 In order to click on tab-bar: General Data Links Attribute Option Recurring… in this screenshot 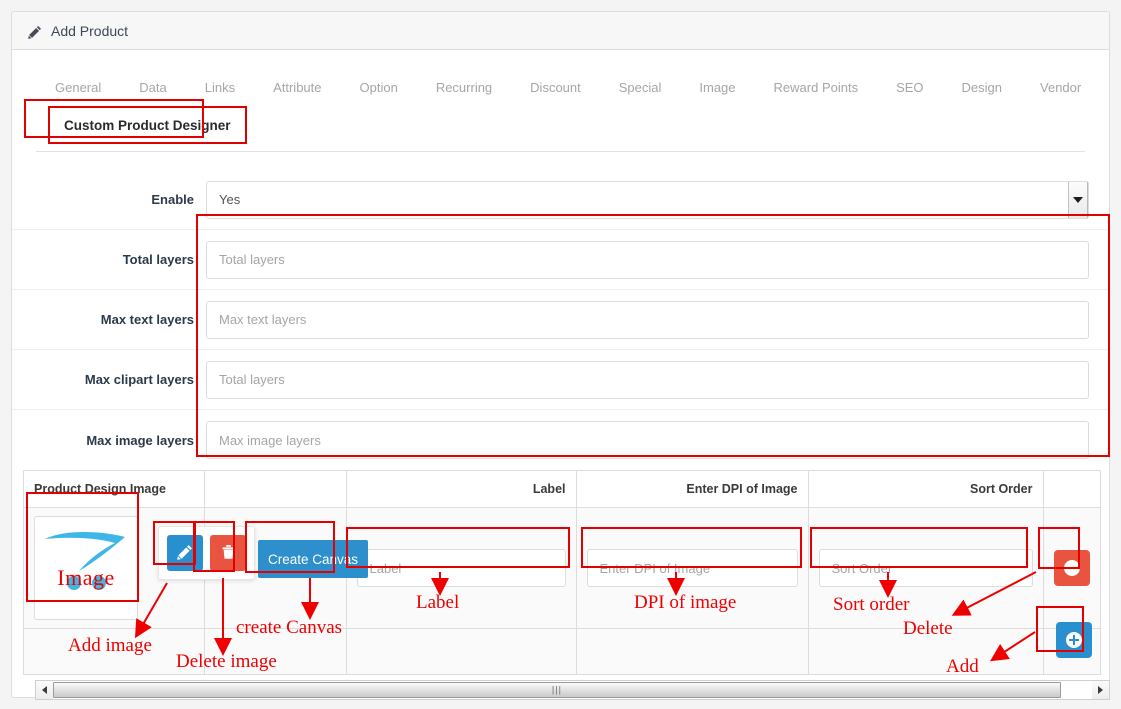, I will do `click(560, 101)`.